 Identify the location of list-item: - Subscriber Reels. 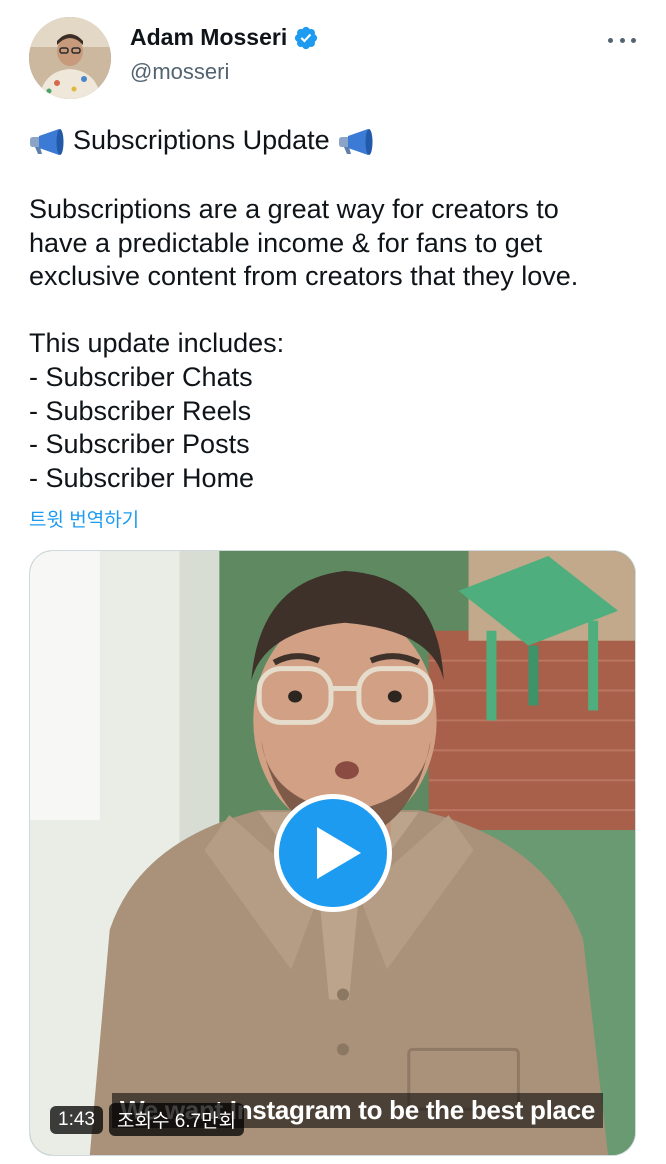
(140, 410).